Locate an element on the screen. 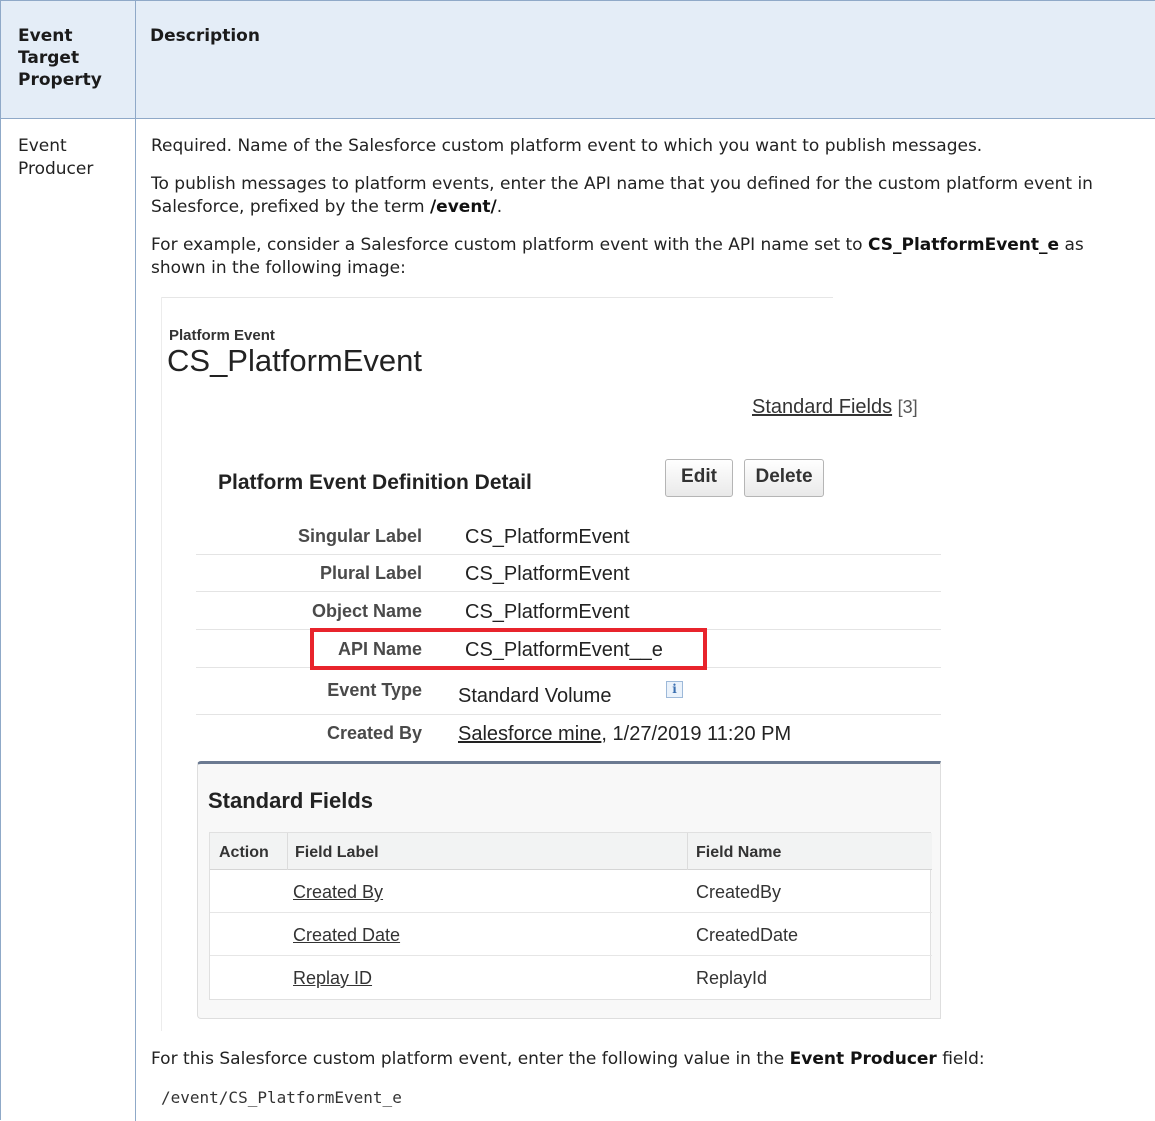 The width and height of the screenshot is (1155, 1121). detail-row-object-name: Object Name CS_PlatformEvent is located at coordinates (568, 611).